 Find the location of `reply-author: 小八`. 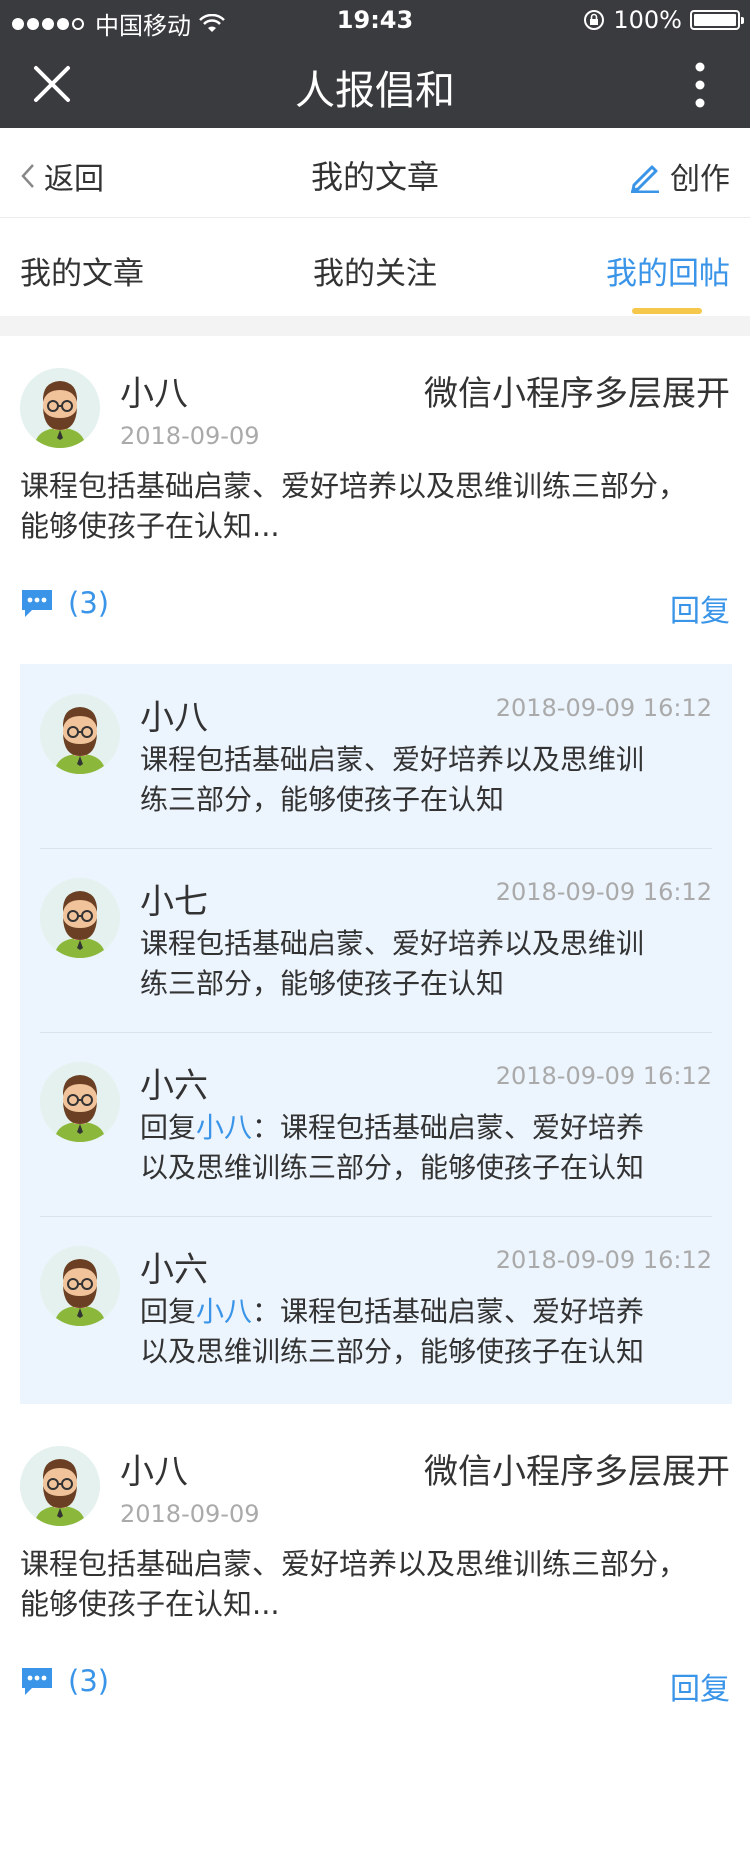

reply-author: 小八 is located at coordinates (174, 714).